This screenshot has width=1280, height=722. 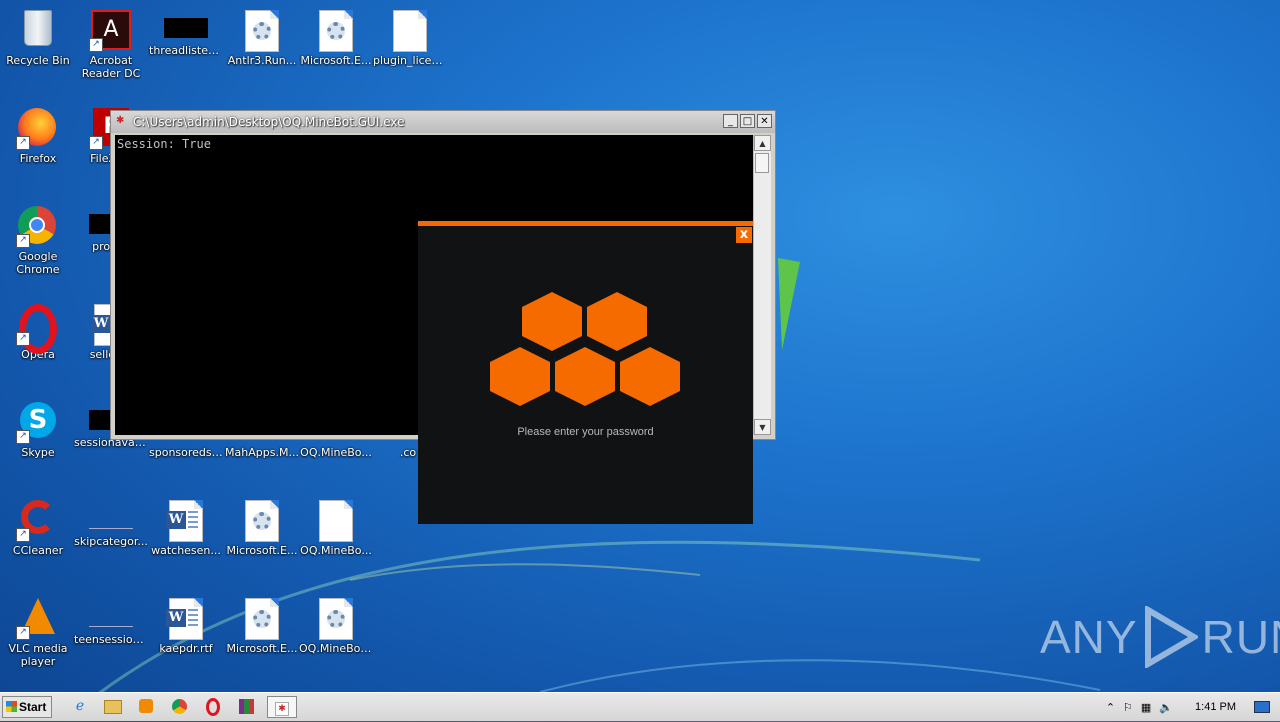 I want to click on desktop-icon-chrome: ↗ Google Chrome, so click(x=38, y=238).